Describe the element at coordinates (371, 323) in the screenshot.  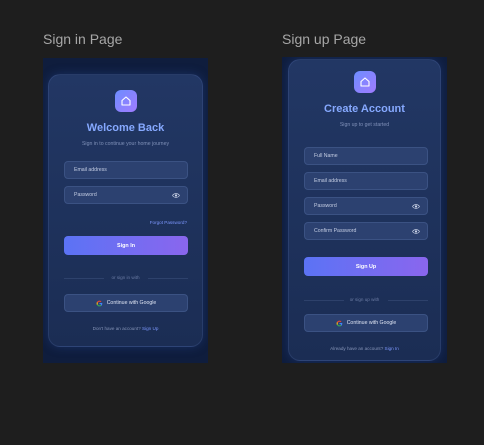
I see `google-signup-label: Continue with Google` at that location.